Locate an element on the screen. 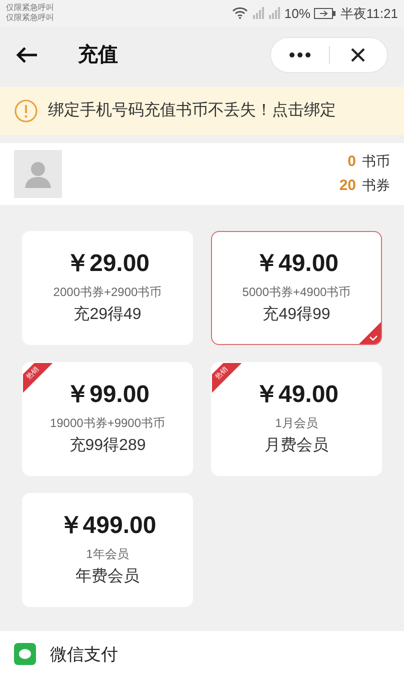 The image size is (404, 677). balance-unit: 书券 is located at coordinates (376, 186).